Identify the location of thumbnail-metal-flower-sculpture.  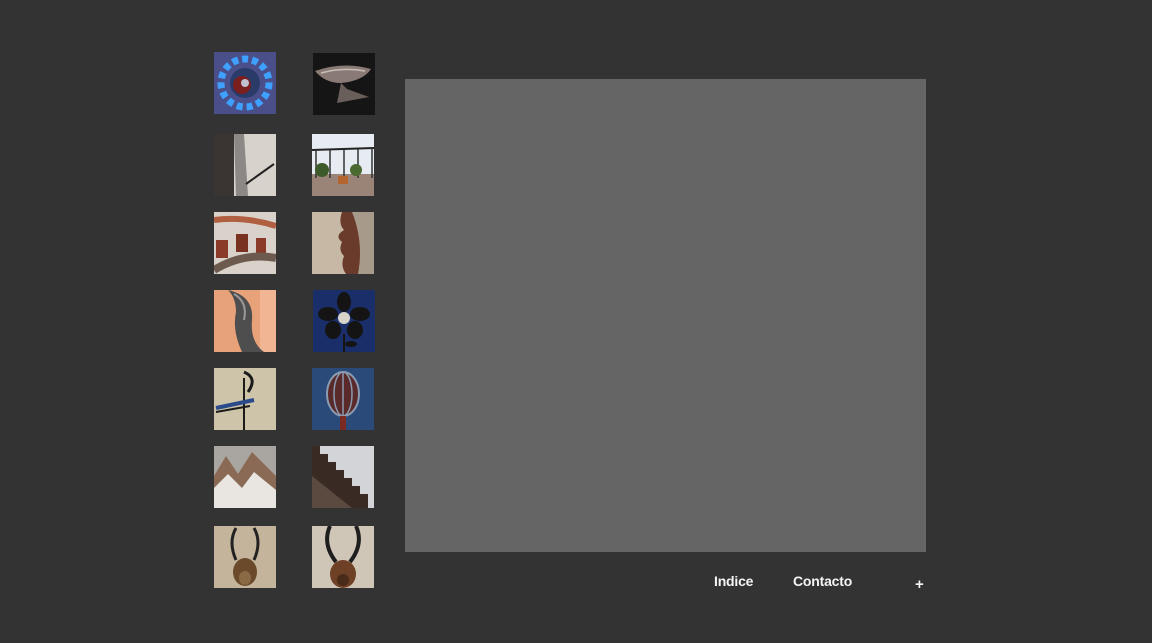
(344, 321).